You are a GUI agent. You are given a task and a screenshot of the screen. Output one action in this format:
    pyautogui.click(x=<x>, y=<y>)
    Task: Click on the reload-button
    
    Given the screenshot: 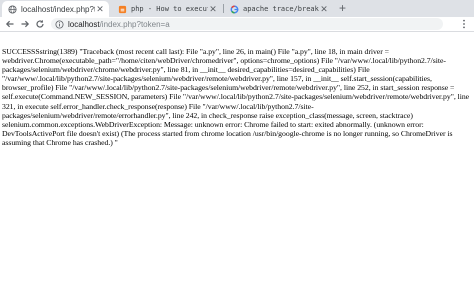 What is the action you would take?
    pyautogui.click(x=40, y=24)
    